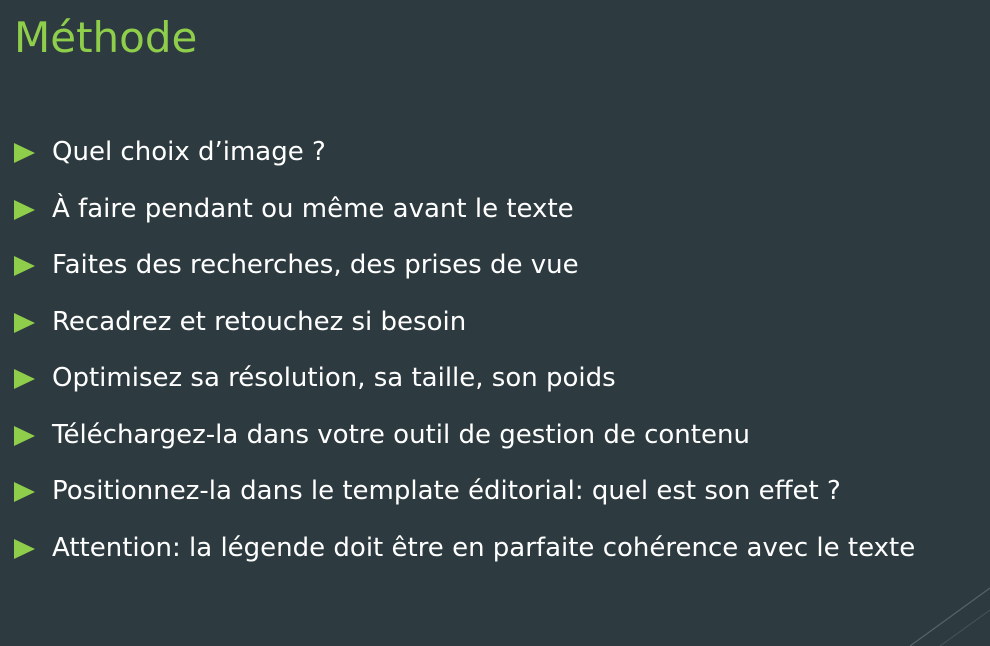 The height and width of the screenshot is (646, 990). I want to click on list-item: Recadrez et retouchez si besoin, so click(497, 322).